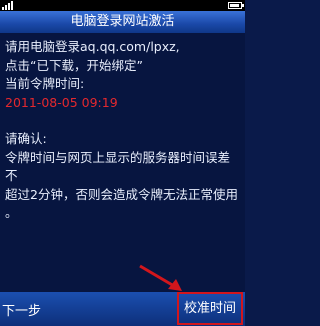 Image resolution: width=320 pixels, height=326 pixels. Describe the element at coordinates (122, 5) in the screenshot. I see `status-bar` at that location.